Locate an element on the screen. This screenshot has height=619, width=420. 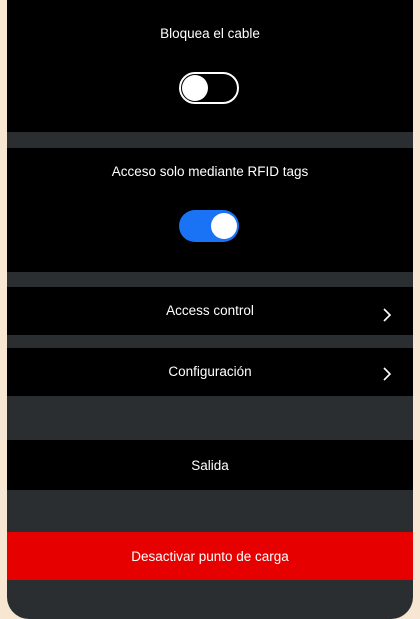
deactivate-label: Desactivar punto de carga is located at coordinates (210, 556).